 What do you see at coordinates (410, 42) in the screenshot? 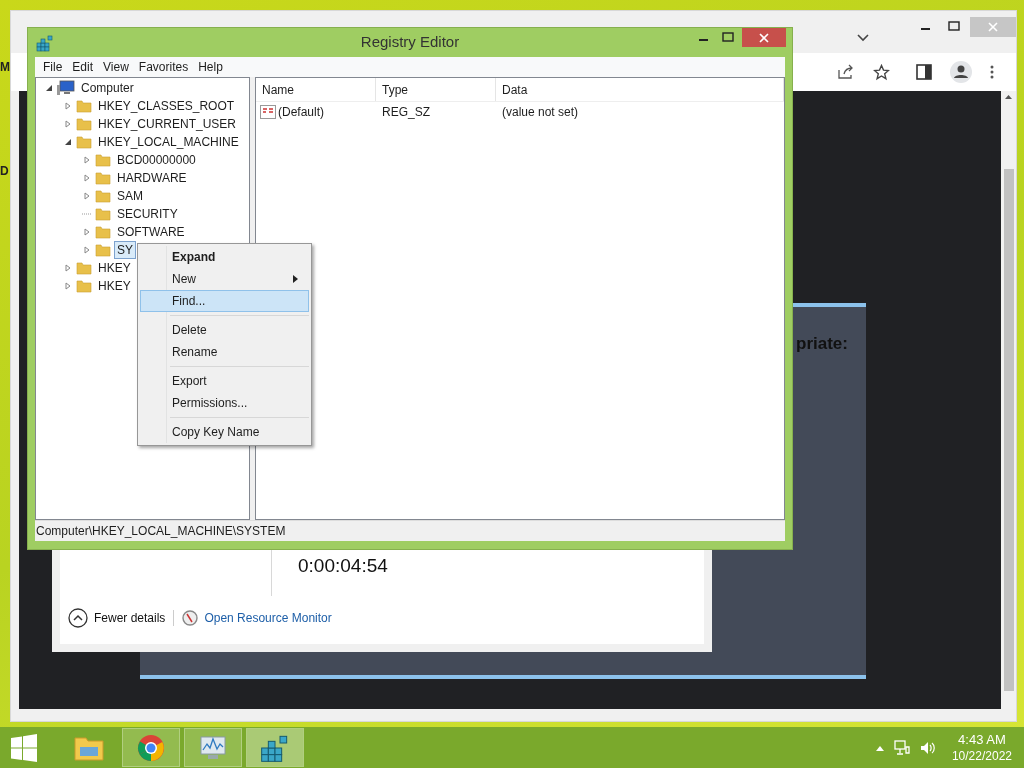
I see `window-title: Registry Editor` at bounding box center [410, 42].